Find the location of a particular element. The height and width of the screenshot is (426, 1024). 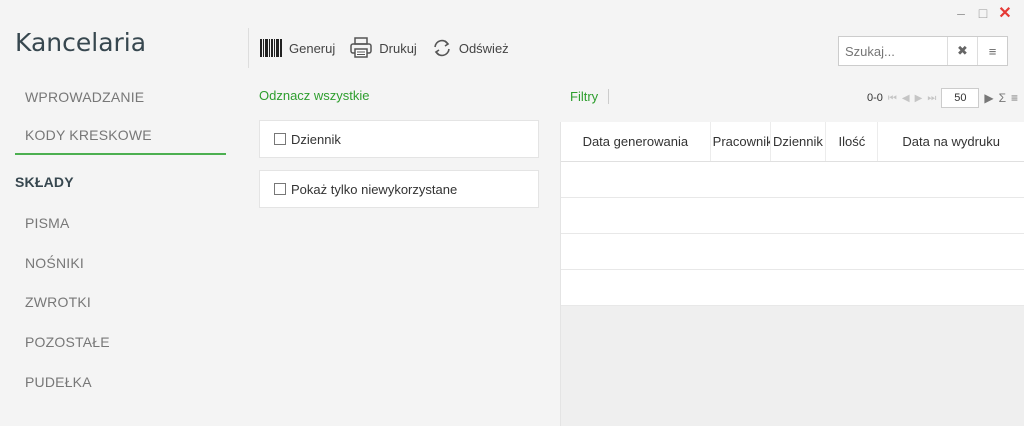

unmark-all-link: Odznacz wszystkie is located at coordinates (314, 95).